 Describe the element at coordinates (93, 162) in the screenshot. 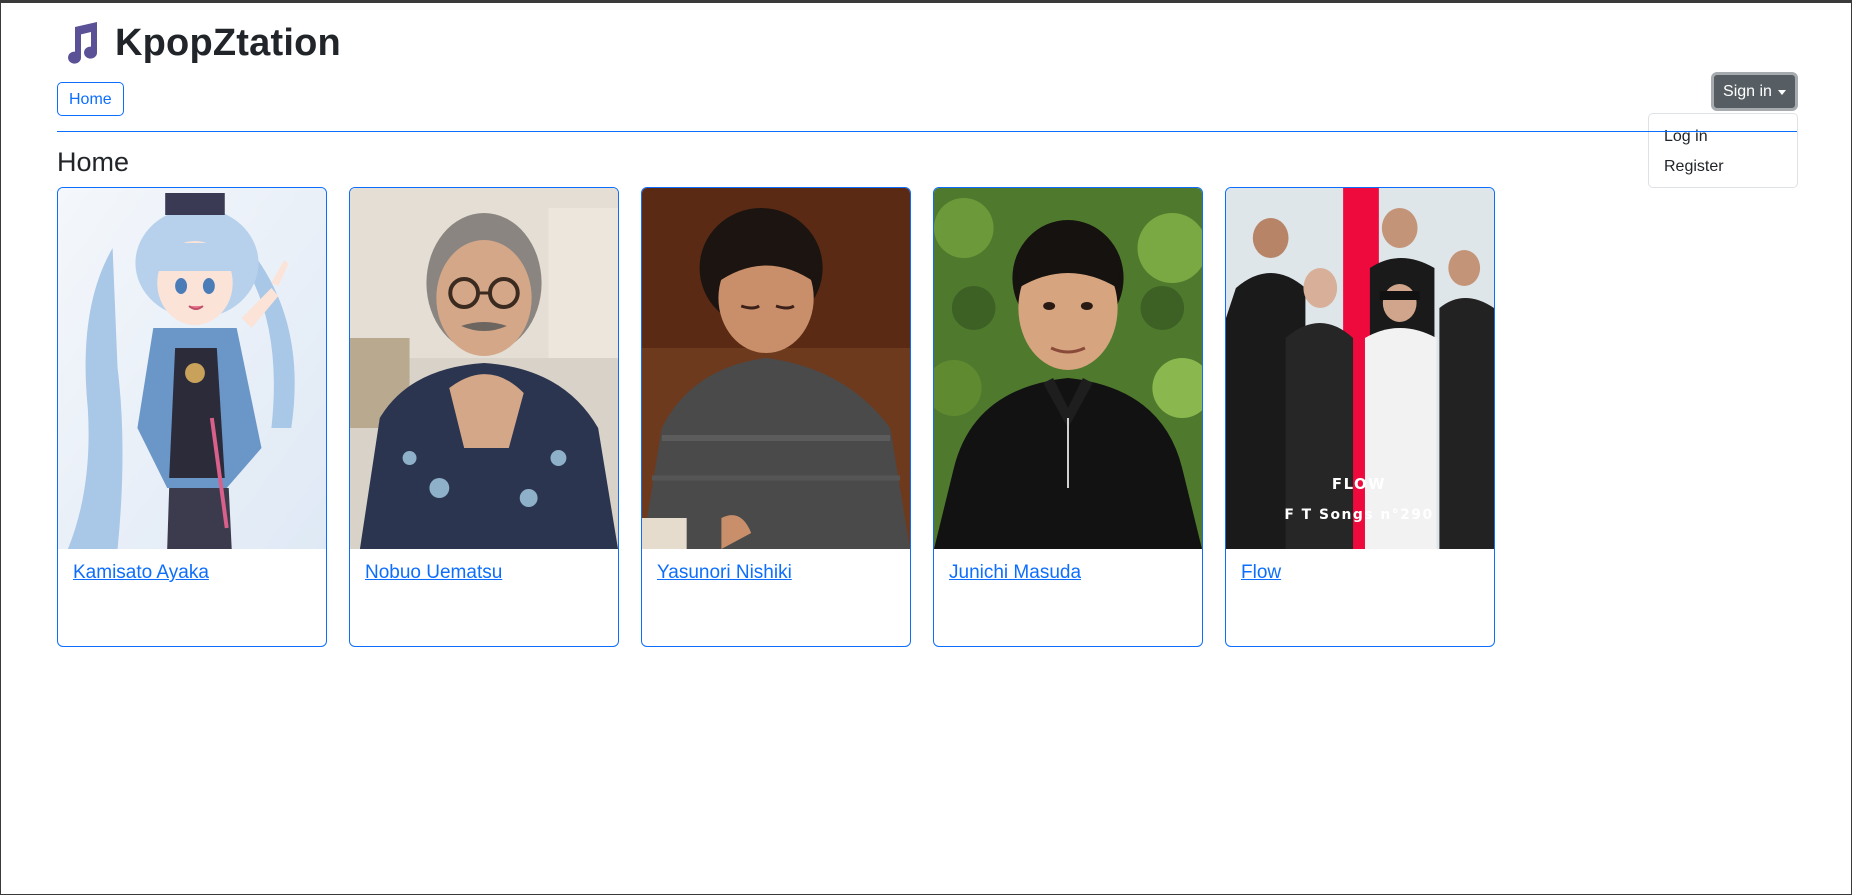

I see `page-title: Home` at that location.